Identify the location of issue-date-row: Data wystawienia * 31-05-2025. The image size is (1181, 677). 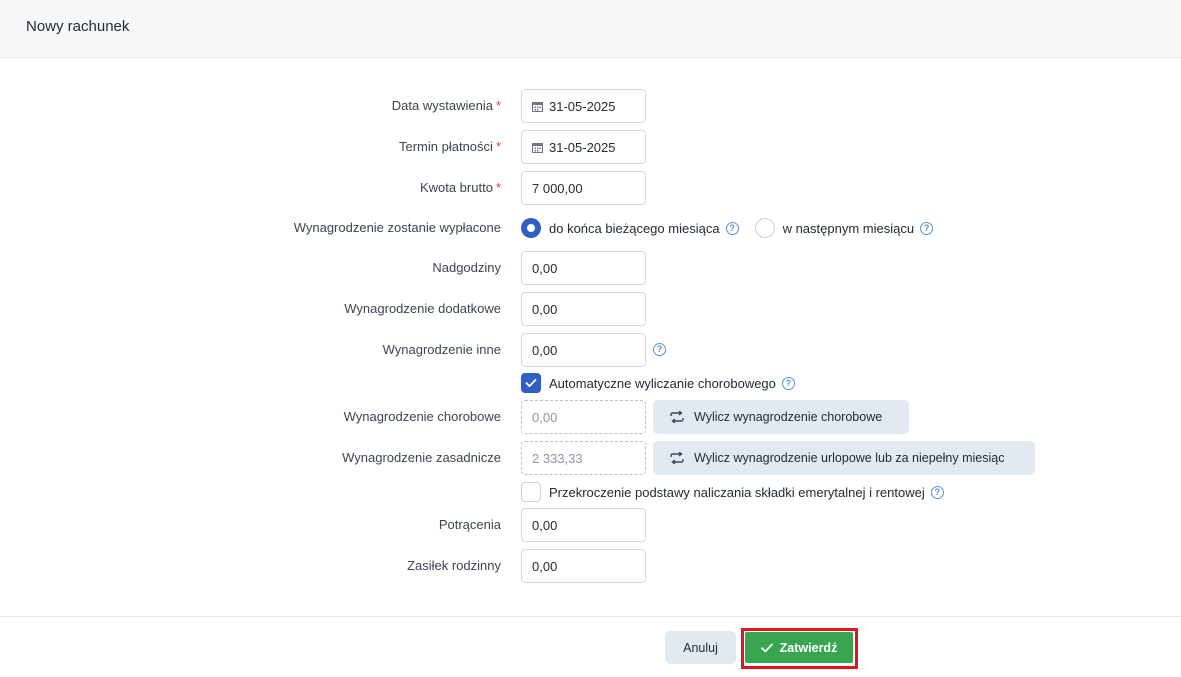
(590, 106).